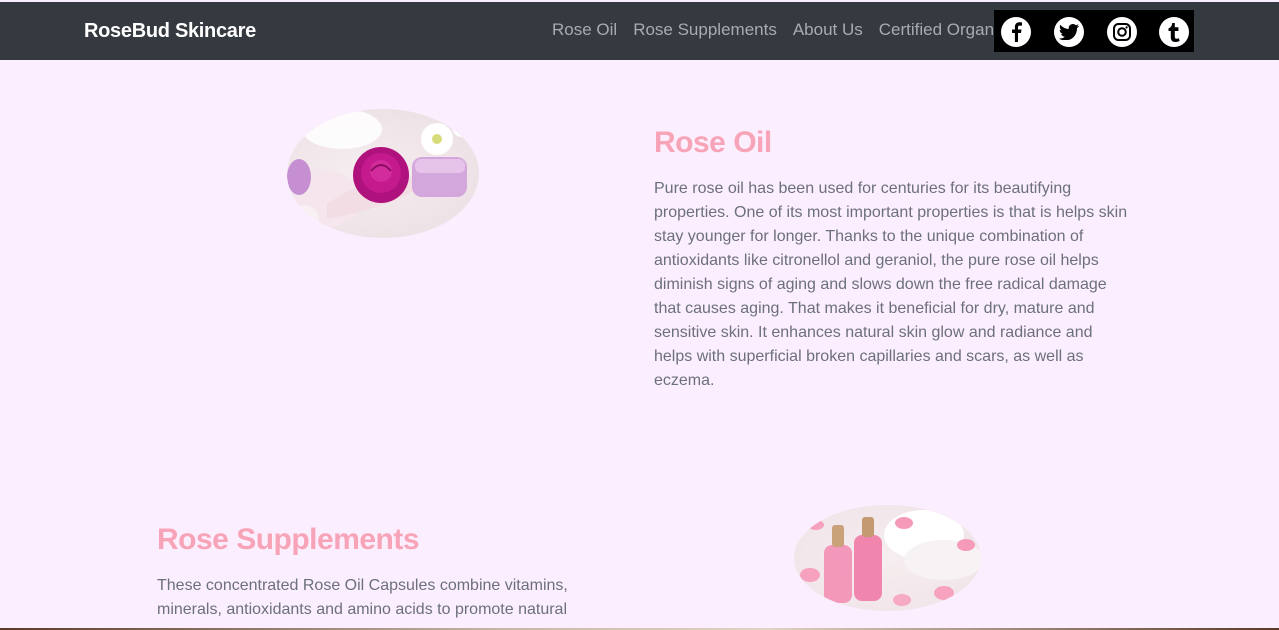 This screenshot has width=1279, height=630. I want to click on brand-logo: RoseBud Skincare, so click(170, 31).